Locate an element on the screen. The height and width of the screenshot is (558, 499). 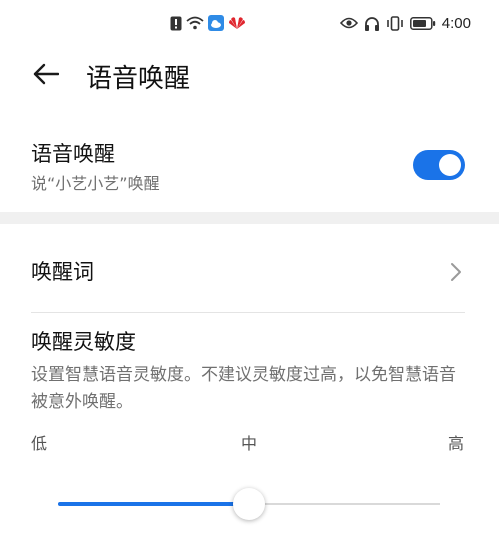
huawei-logo-icon is located at coordinates (237, 23).